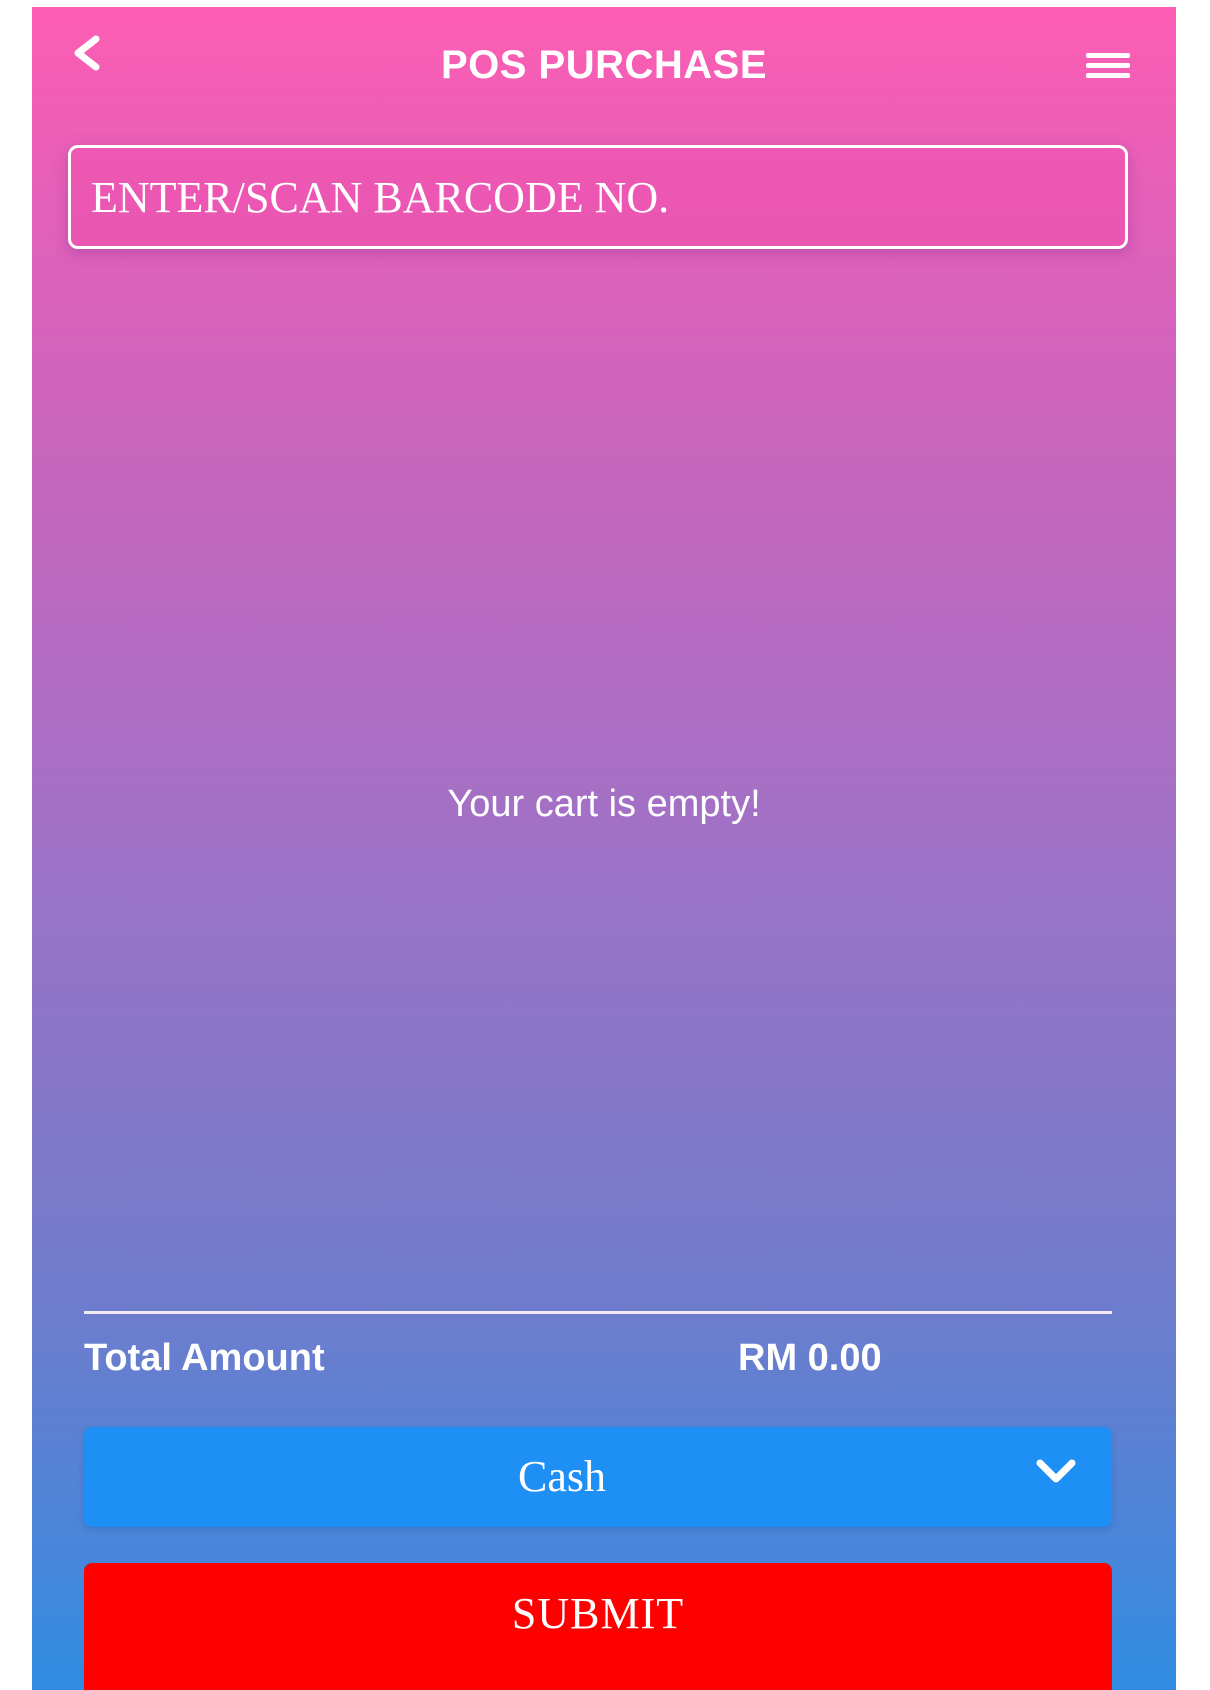  I want to click on total-amount-value: RM 0.00, so click(810, 1358).